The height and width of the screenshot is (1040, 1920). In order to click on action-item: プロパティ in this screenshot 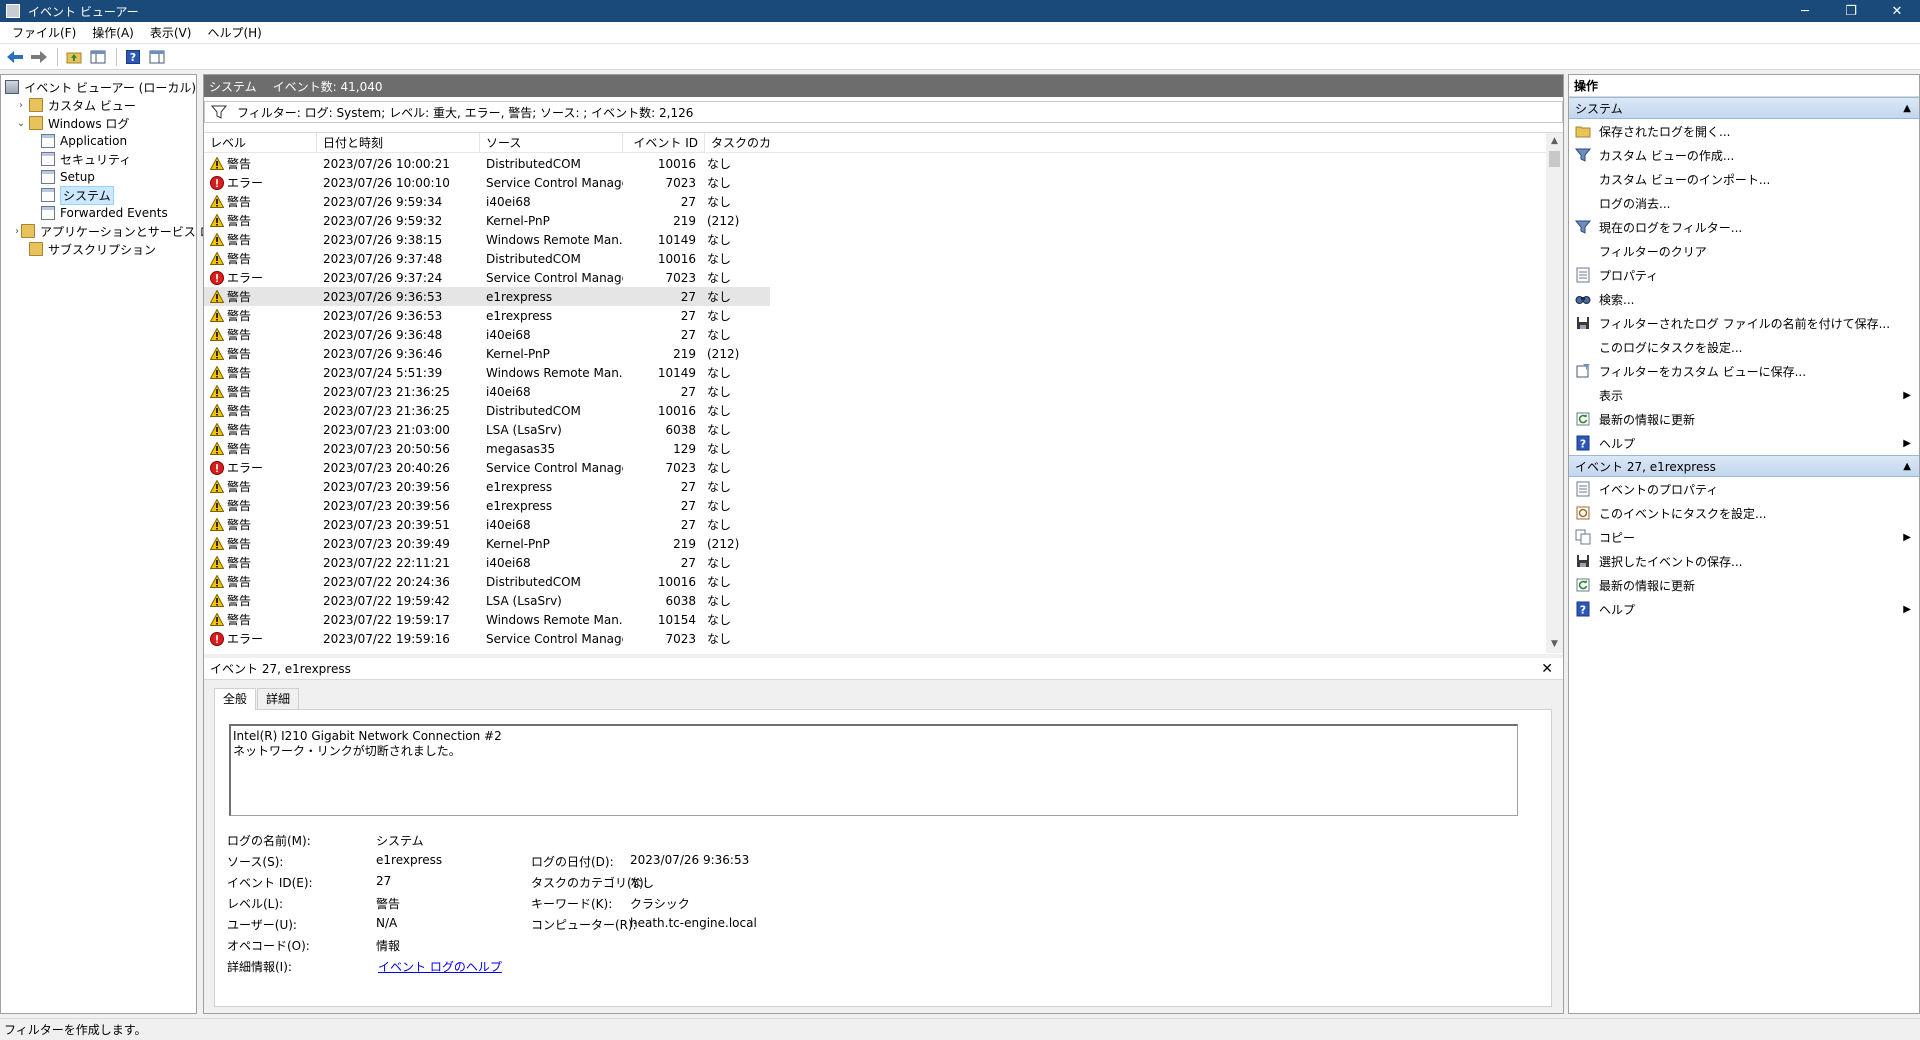, I will do `click(1744, 275)`.